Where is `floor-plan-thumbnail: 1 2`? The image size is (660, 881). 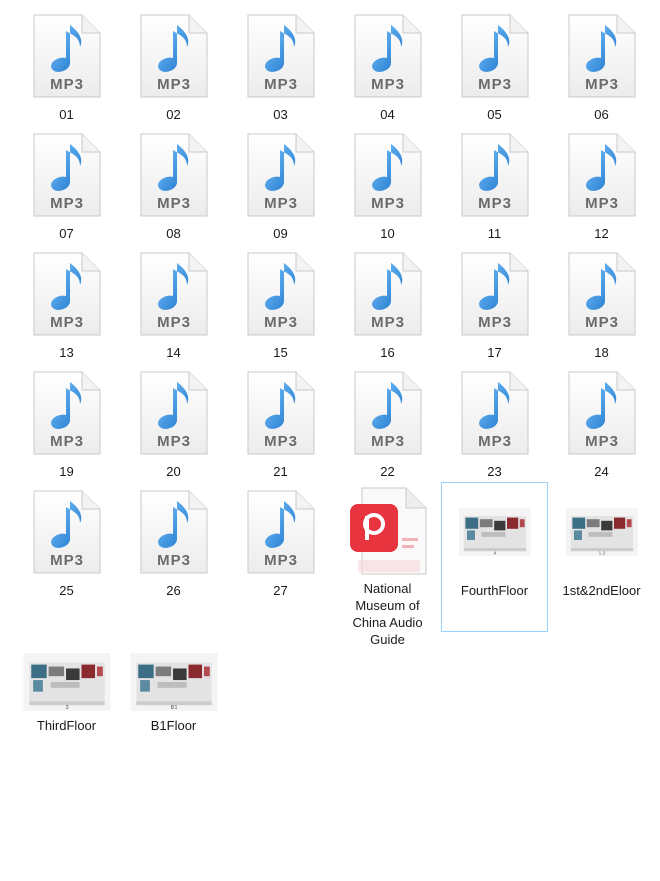 floor-plan-thumbnail: 1 2 is located at coordinates (601, 532).